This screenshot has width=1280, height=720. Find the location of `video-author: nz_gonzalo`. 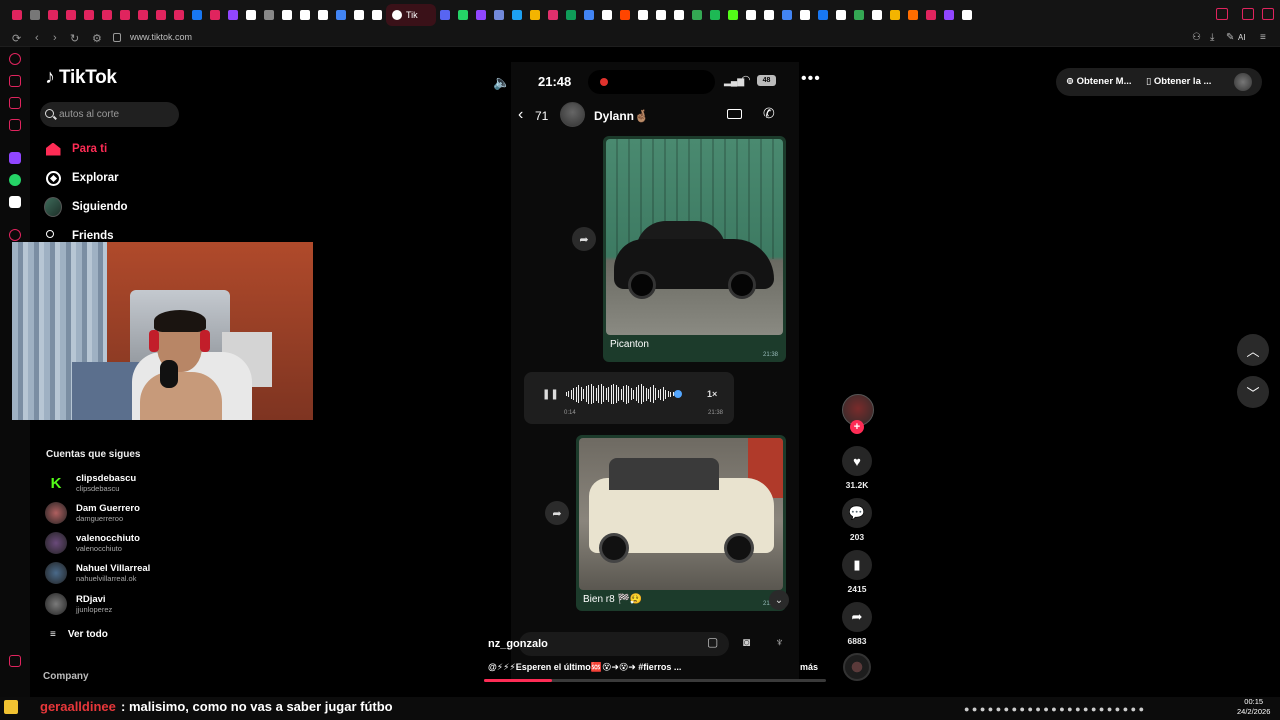

video-author: nz_gonzalo is located at coordinates (518, 644).